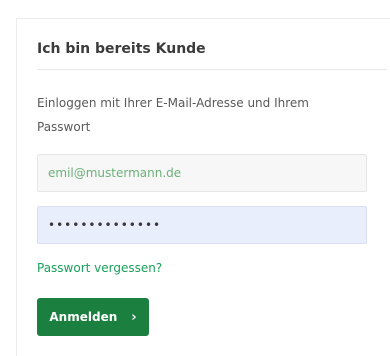 The image size is (390, 356). Describe the element at coordinates (212, 69) in the screenshot. I see `title-divider` at that location.